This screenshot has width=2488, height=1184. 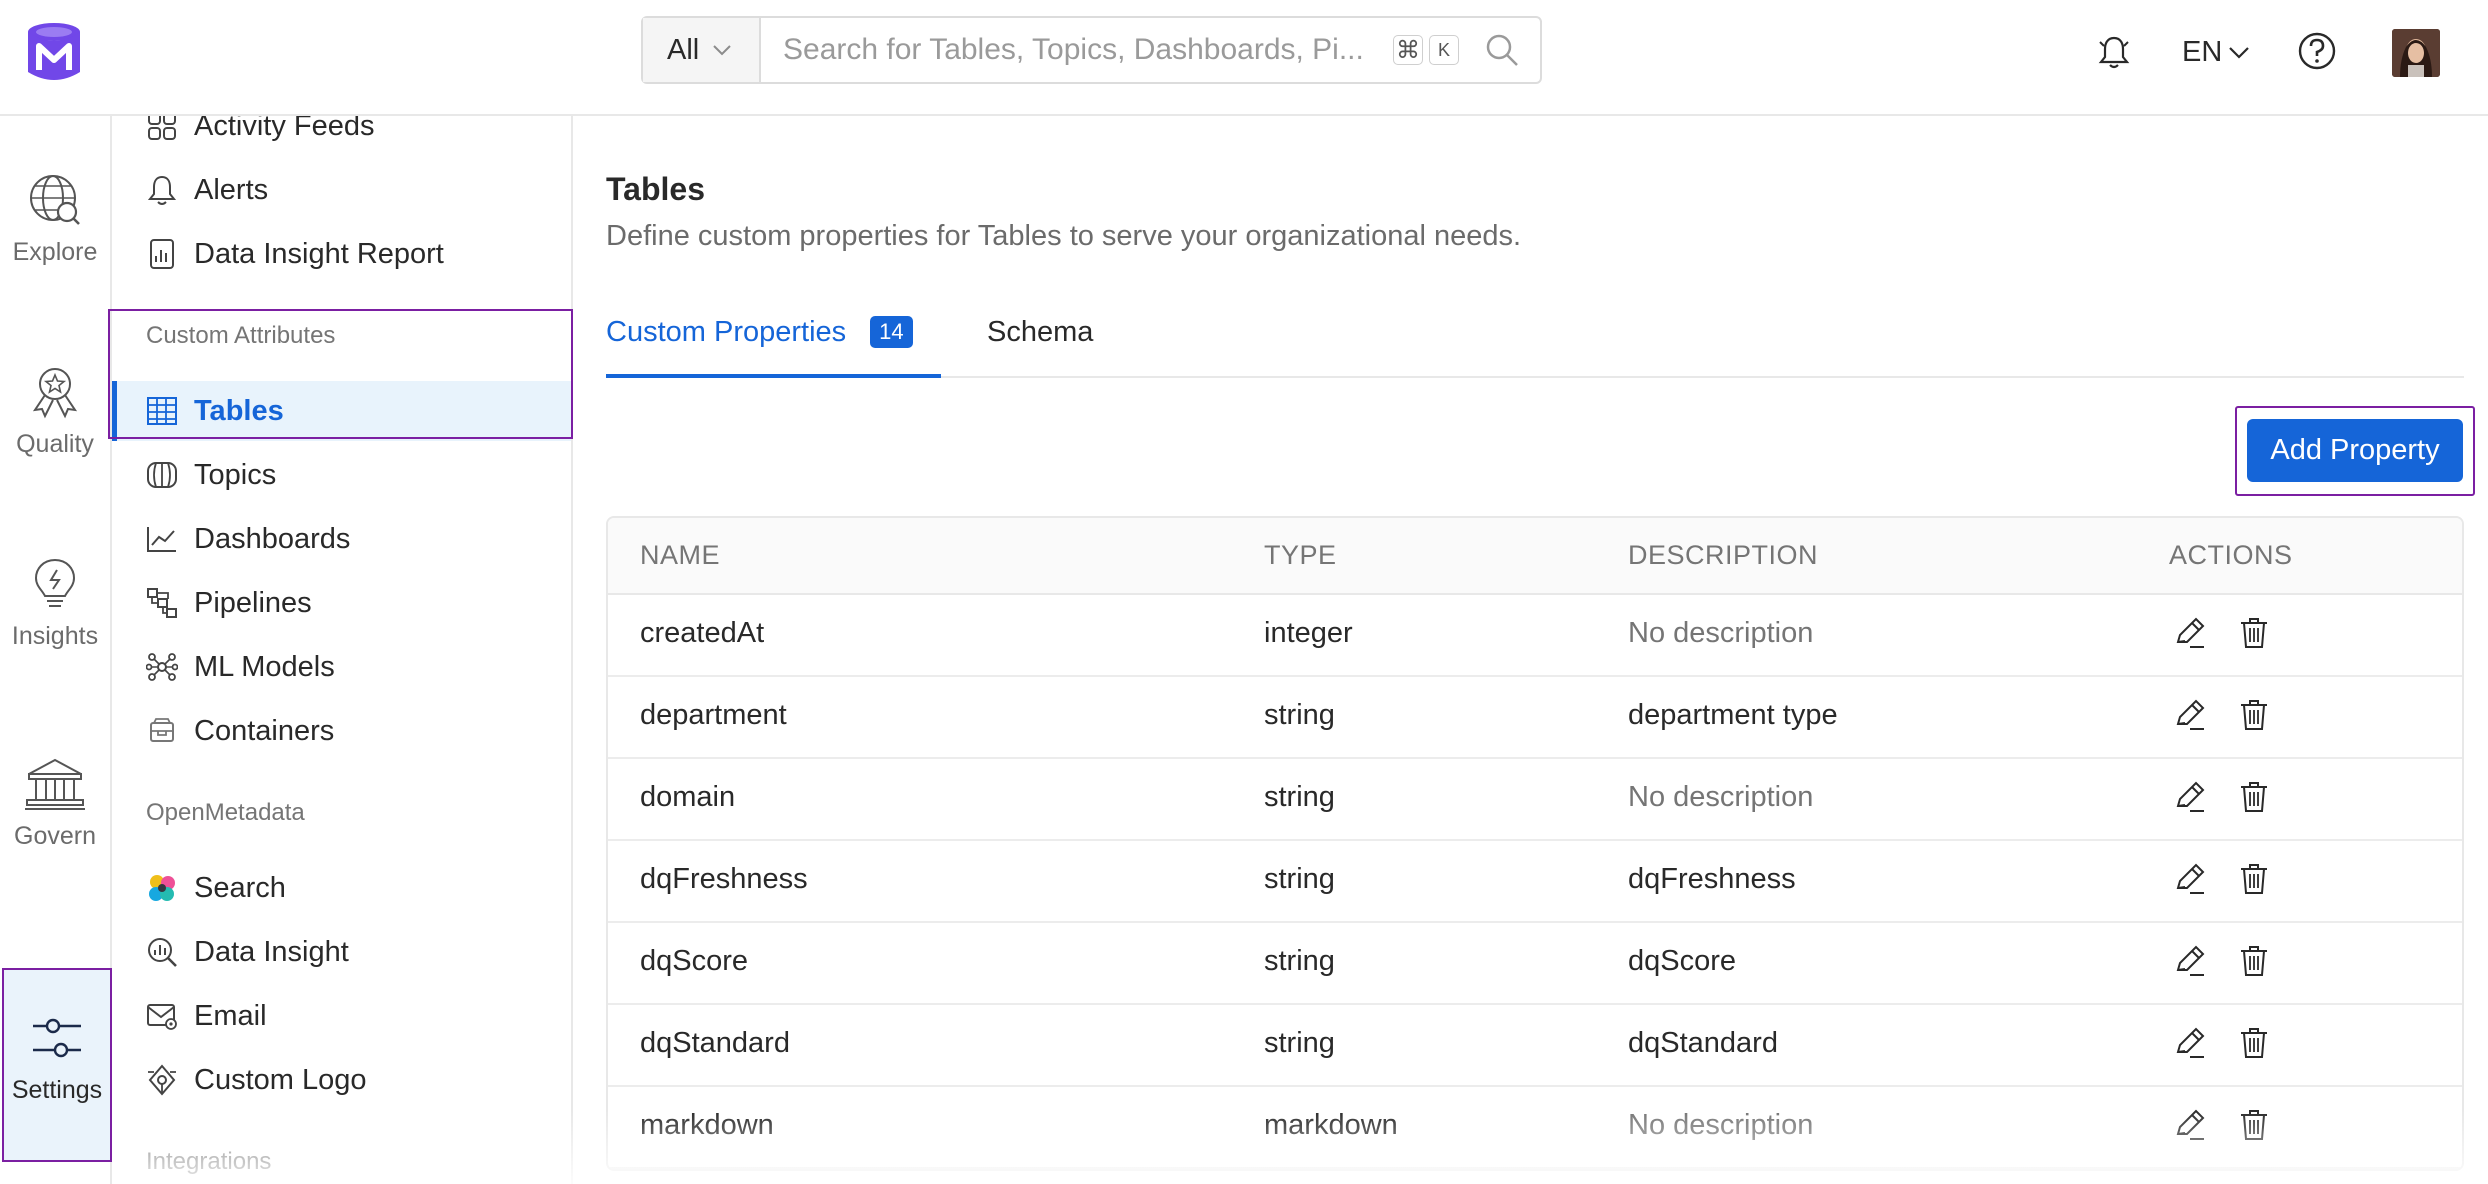 I want to click on property-name: dqScore, so click(x=694, y=961).